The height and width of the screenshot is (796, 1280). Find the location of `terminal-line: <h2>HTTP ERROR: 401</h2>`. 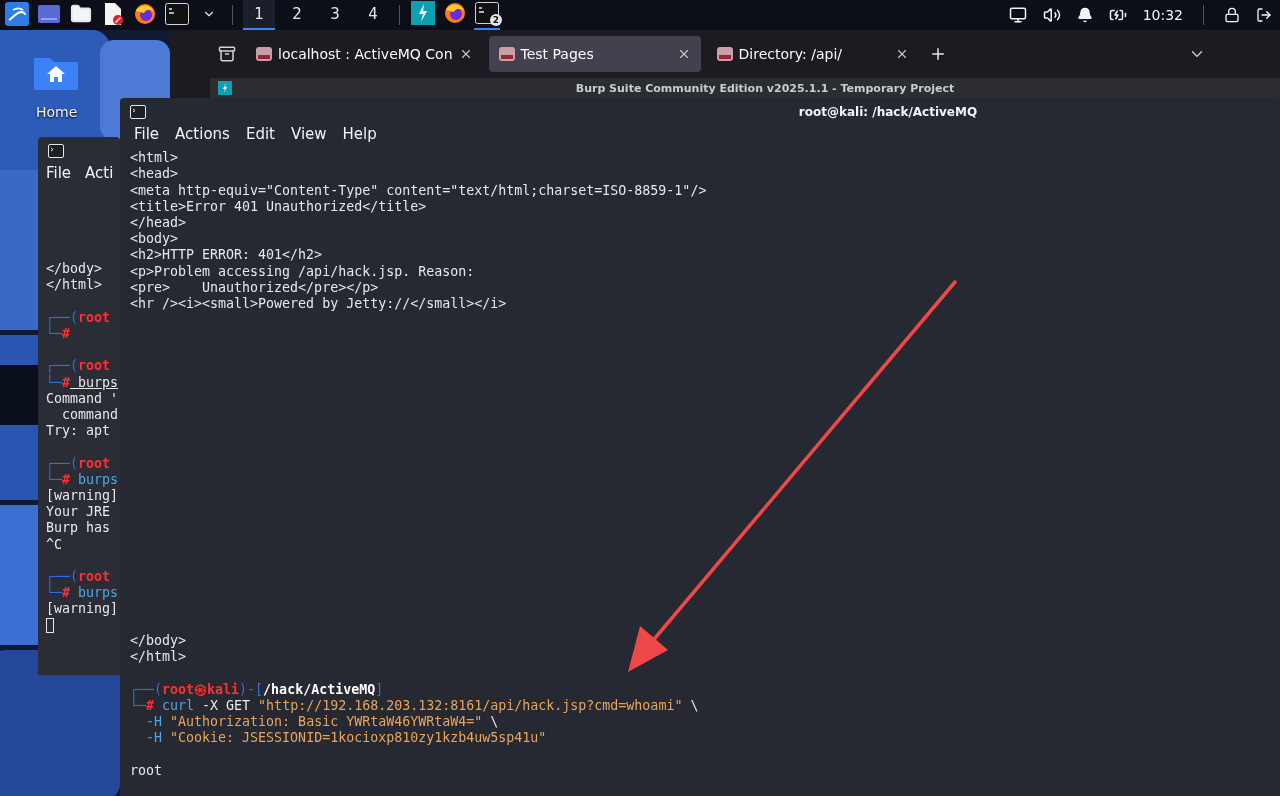

terminal-line: <h2>HTTP ERROR: 401</h2> is located at coordinates (226, 255).